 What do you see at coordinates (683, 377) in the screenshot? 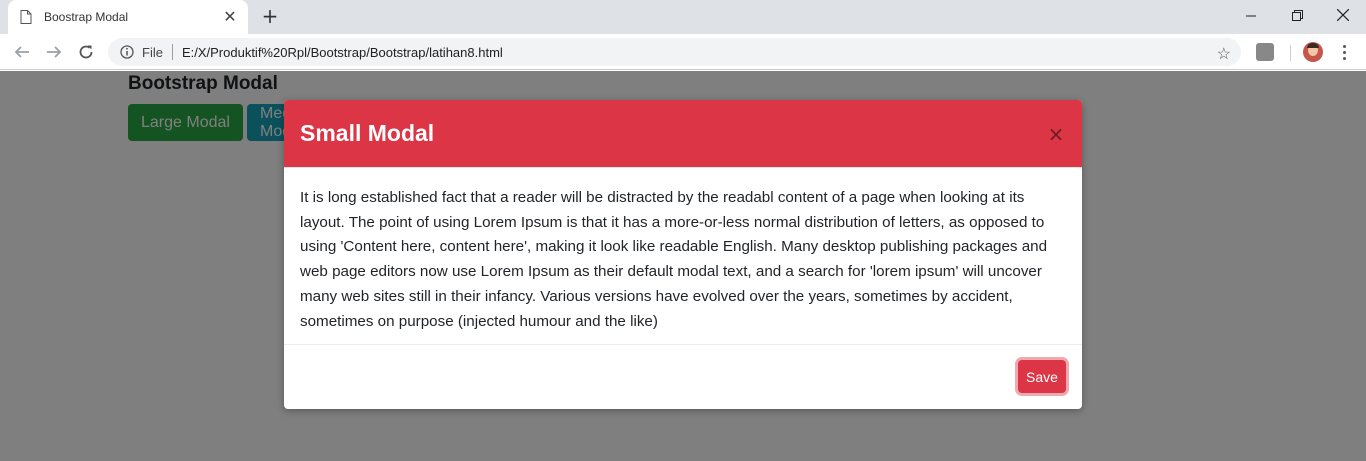
I see `modal-footer: Save` at bounding box center [683, 377].